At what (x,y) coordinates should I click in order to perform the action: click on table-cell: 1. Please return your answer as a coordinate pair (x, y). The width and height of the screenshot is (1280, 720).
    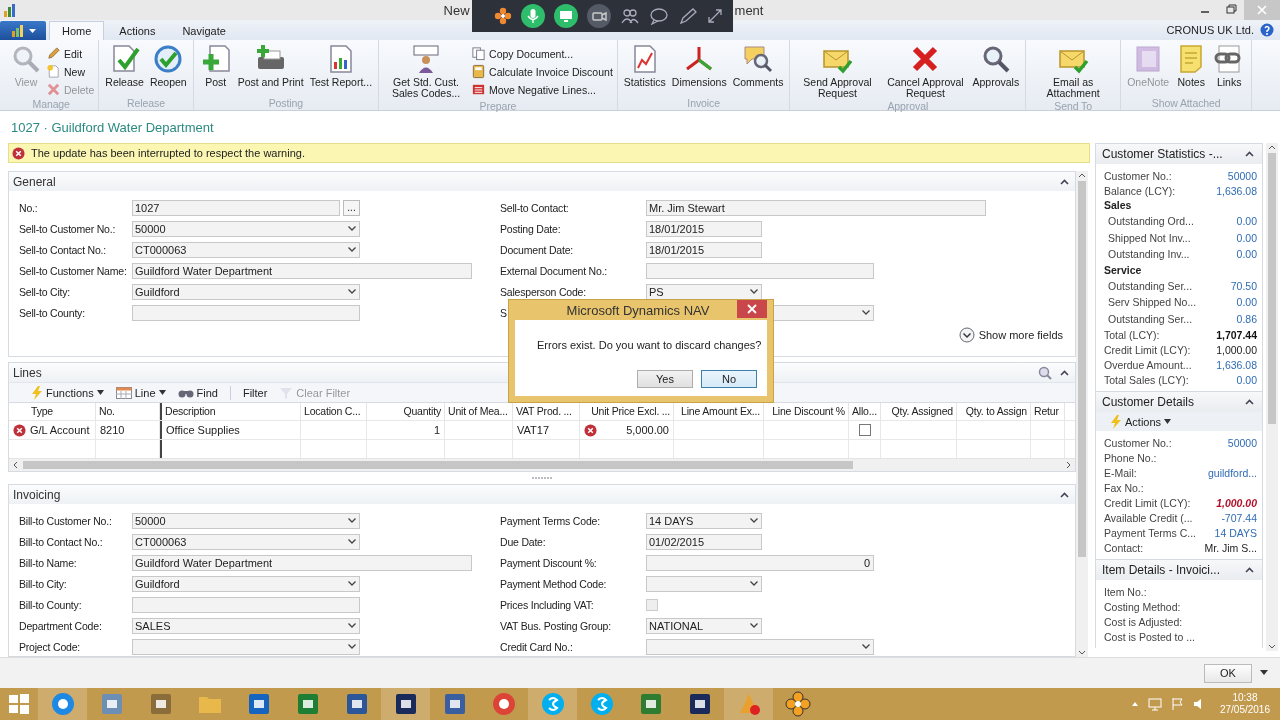
    Looking at the image, I should click on (406, 430).